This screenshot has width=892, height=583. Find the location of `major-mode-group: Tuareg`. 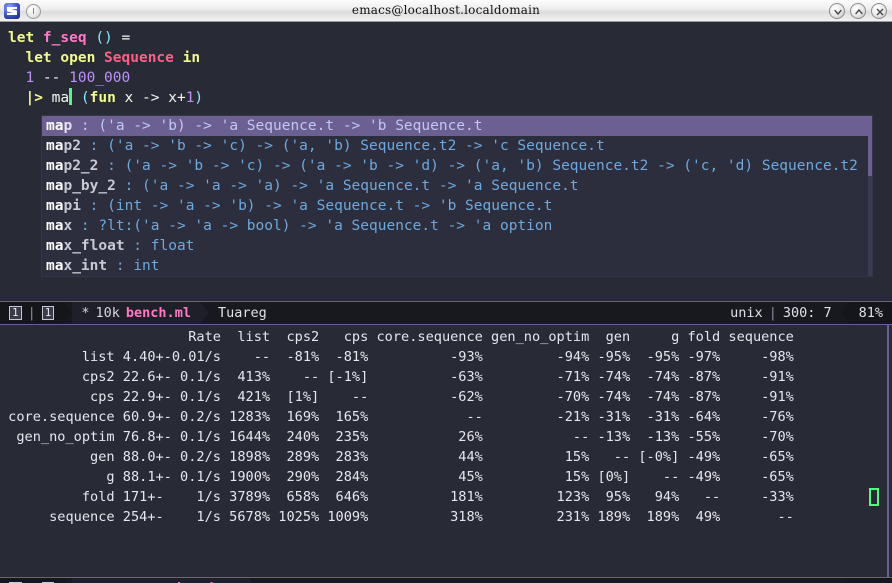

major-mode-group: Tuareg is located at coordinates (242, 313).